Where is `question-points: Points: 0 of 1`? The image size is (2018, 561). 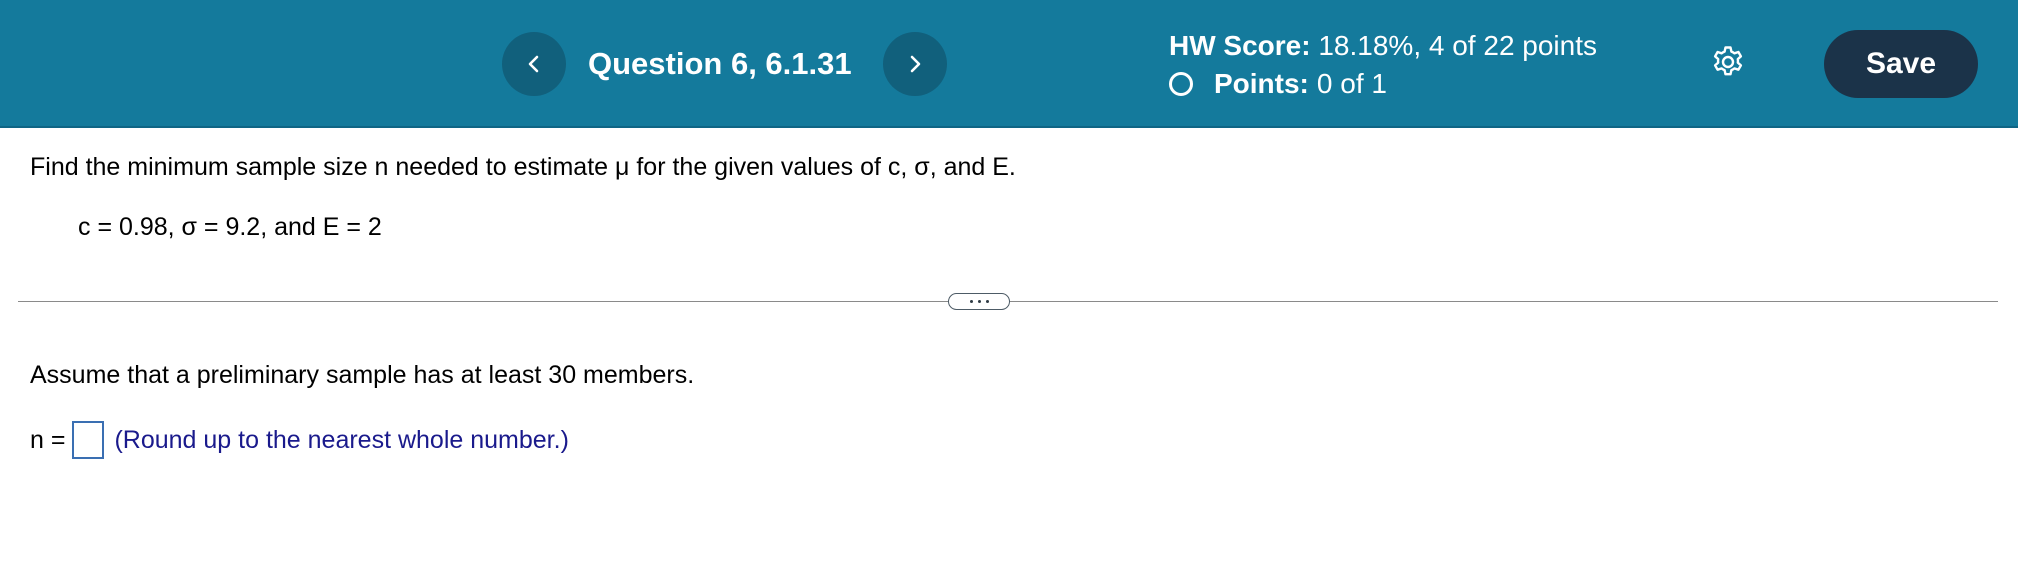 question-points: Points: 0 of 1 is located at coordinates (1278, 84).